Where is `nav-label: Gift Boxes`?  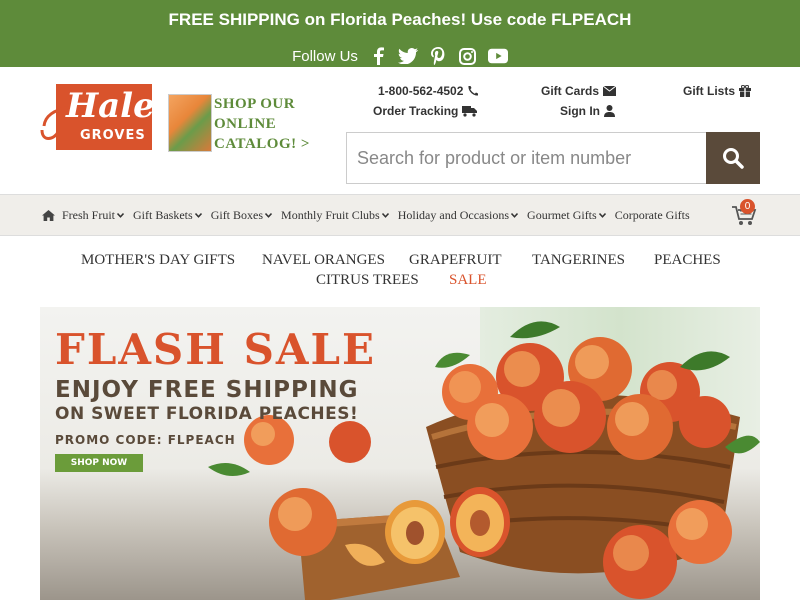 nav-label: Gift Boxes is located at coordinates (237, 215).